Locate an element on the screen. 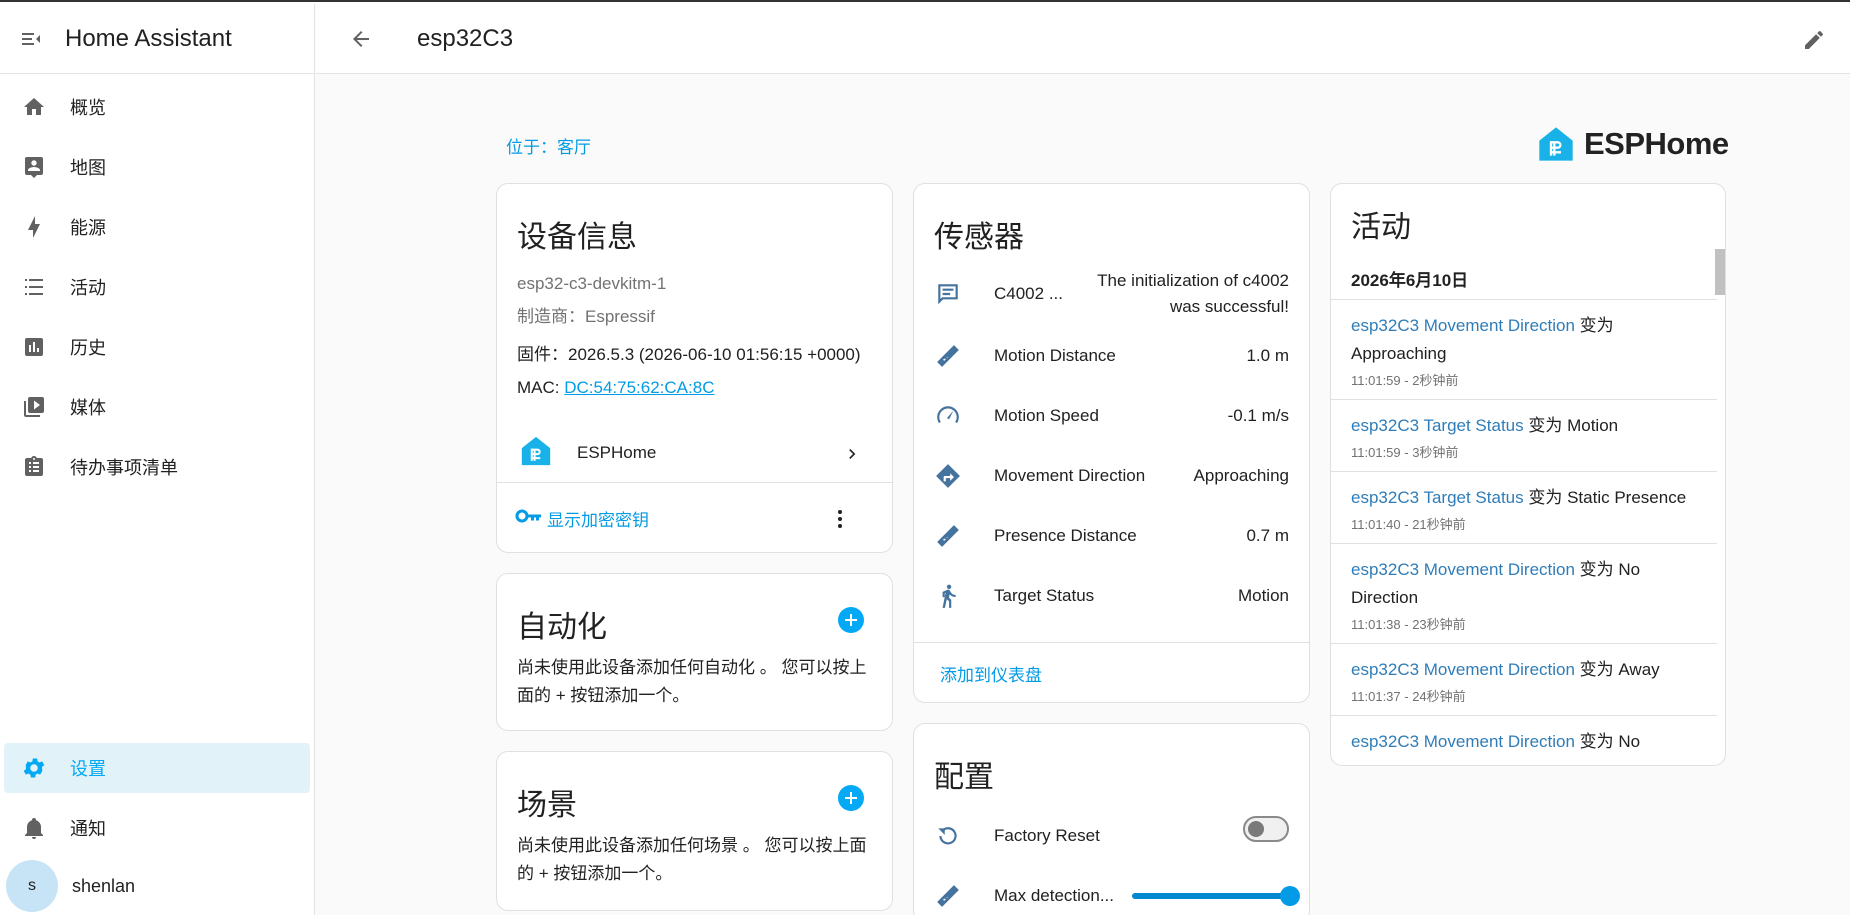 Image resolution: width=1850 pixels, height=915 pixels. automations-empty-text: 尚未使用此设备添加任何自动化 。 您可以按上面的 + 按钮添加一个。 is located at coordinates (692, 681).